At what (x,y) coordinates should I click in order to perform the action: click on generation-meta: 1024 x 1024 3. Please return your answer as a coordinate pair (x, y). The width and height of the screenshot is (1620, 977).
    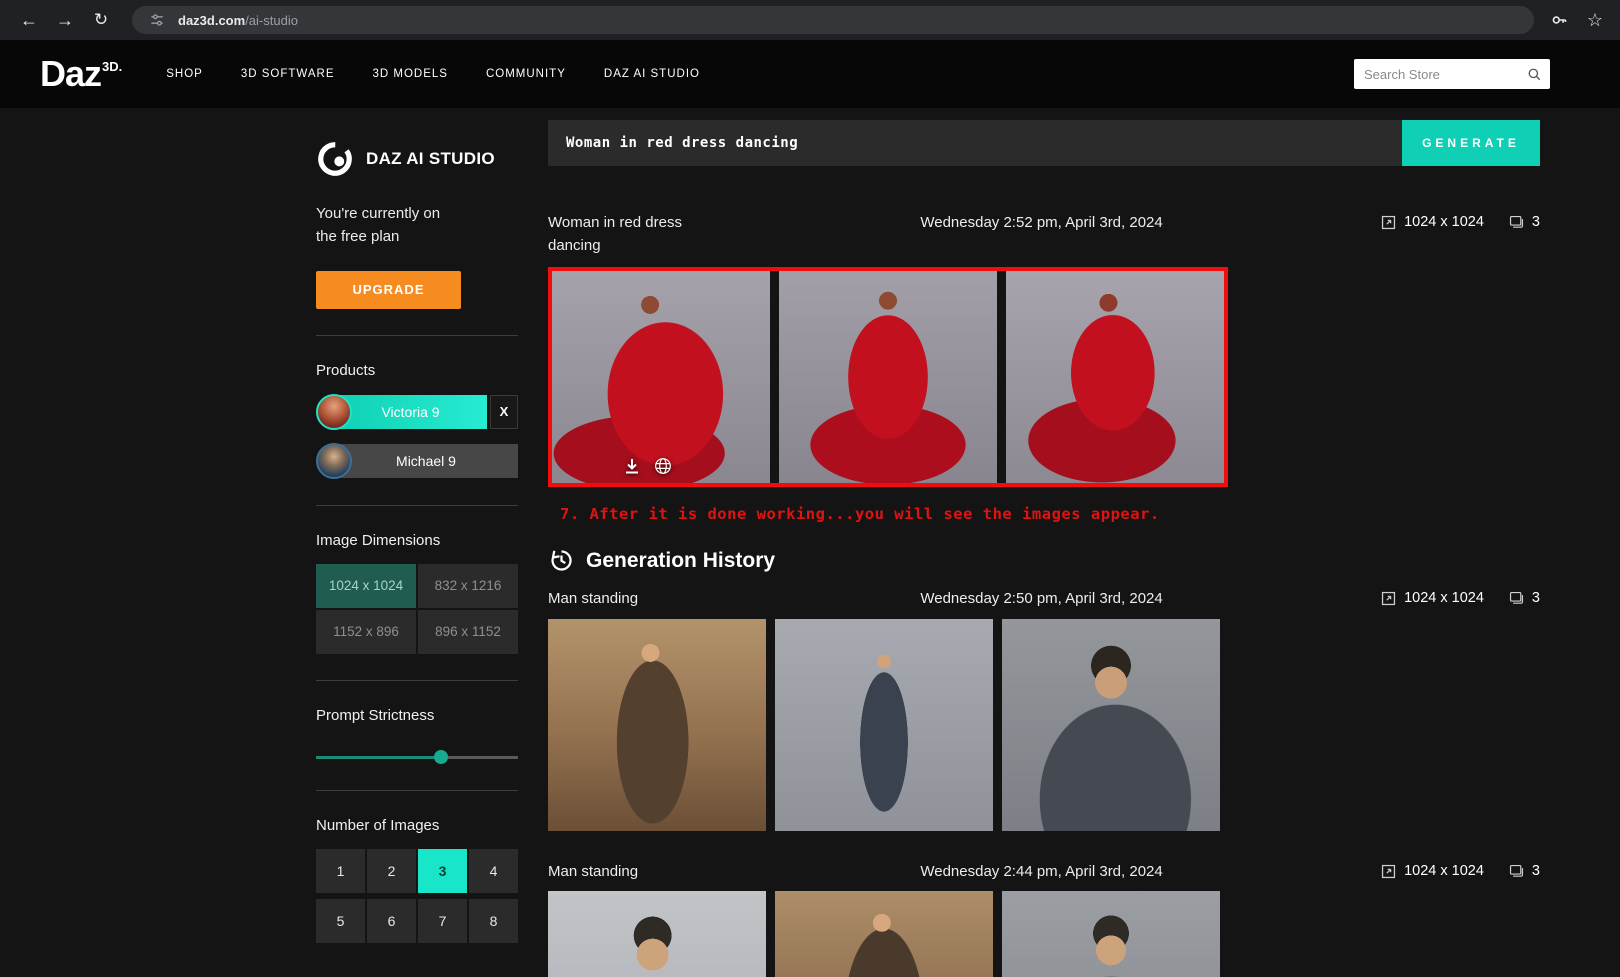
    Looking at the image, I should click on (1460, 223).